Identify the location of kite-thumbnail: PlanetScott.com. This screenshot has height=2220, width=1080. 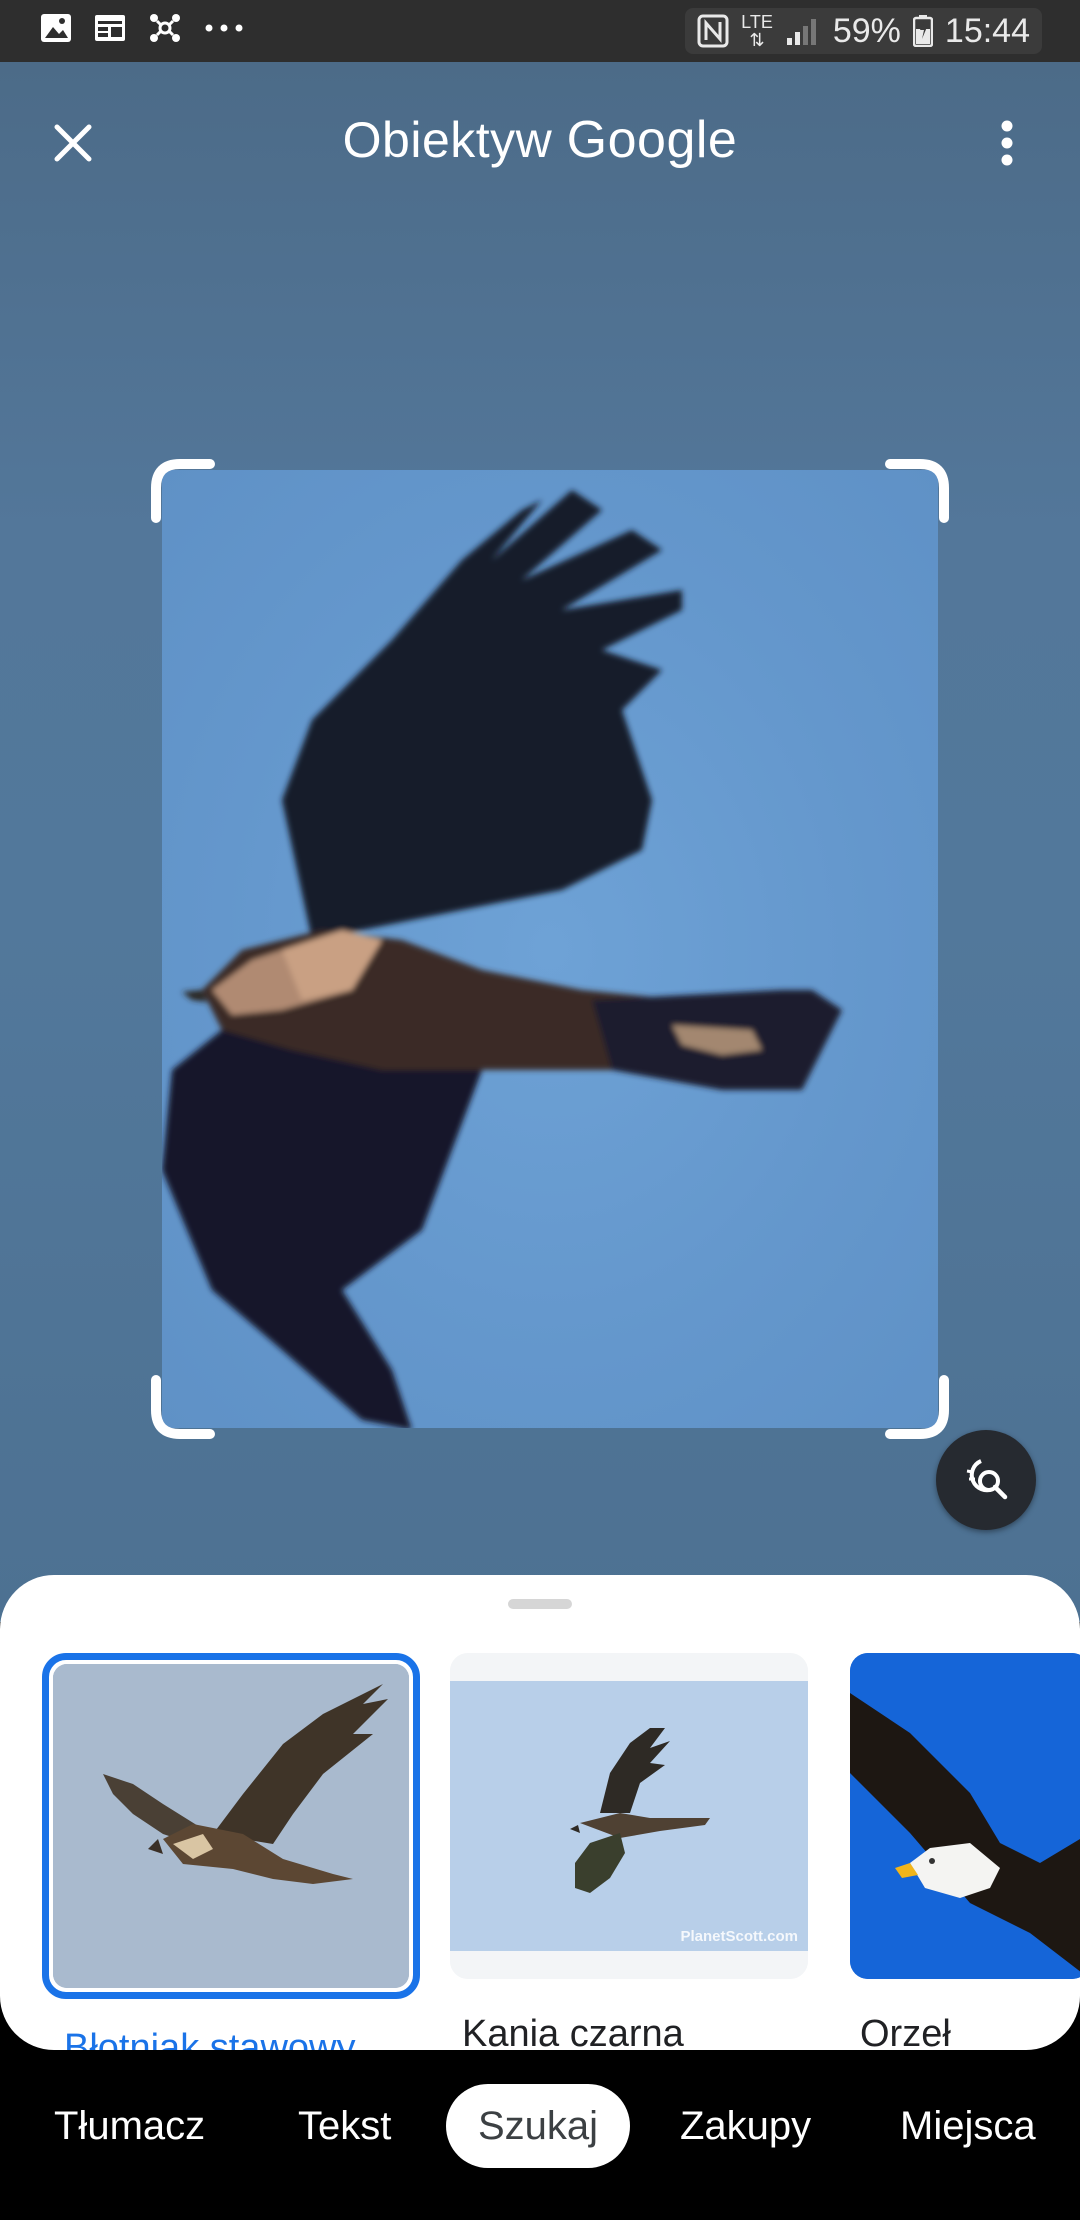
(629, 1816).